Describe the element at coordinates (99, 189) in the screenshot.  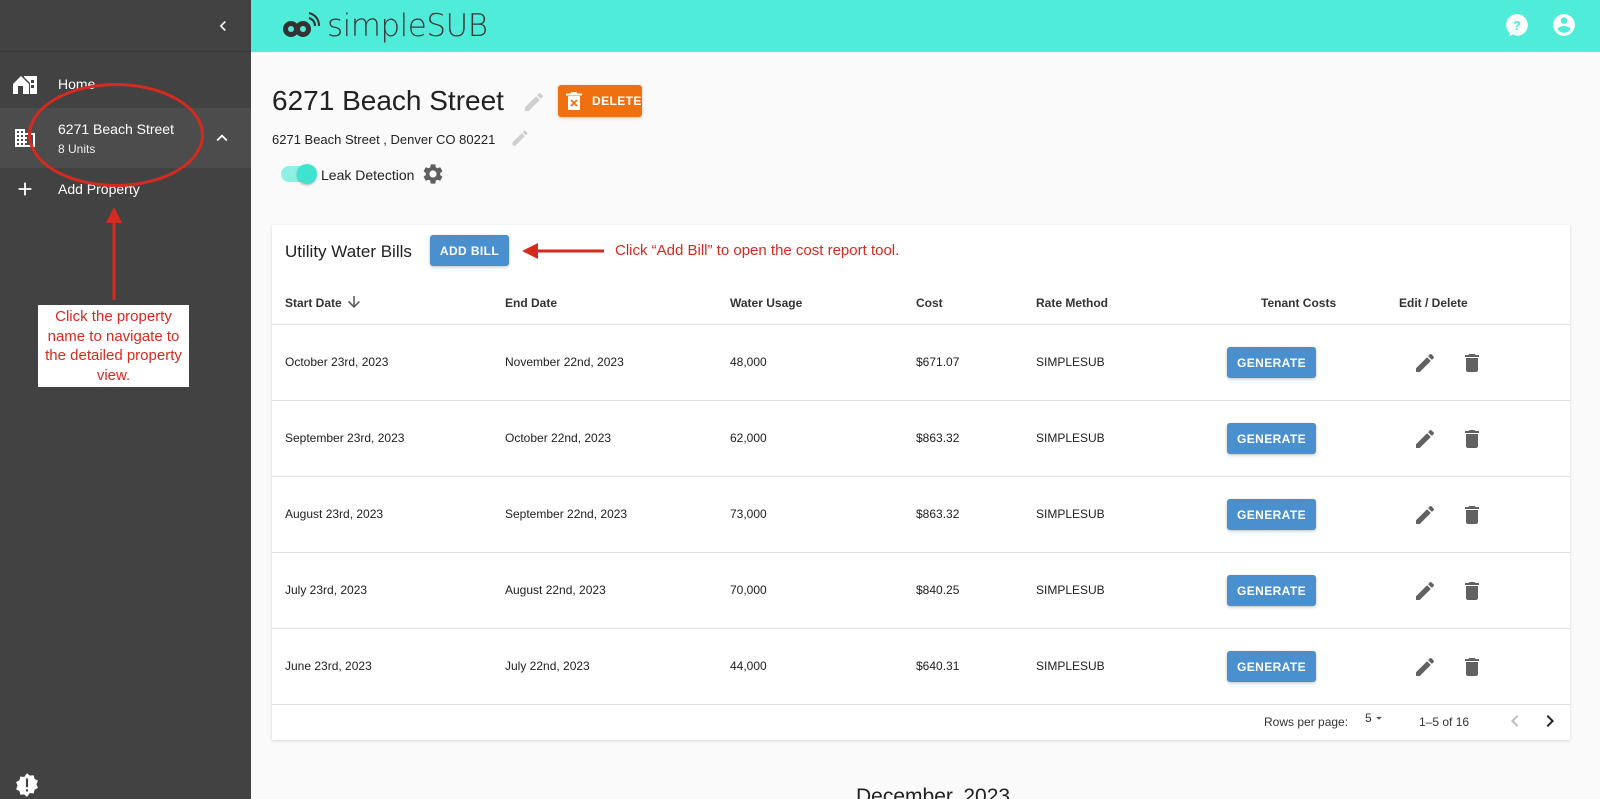
I see `sidebar-item-label: Add Property` at that location.